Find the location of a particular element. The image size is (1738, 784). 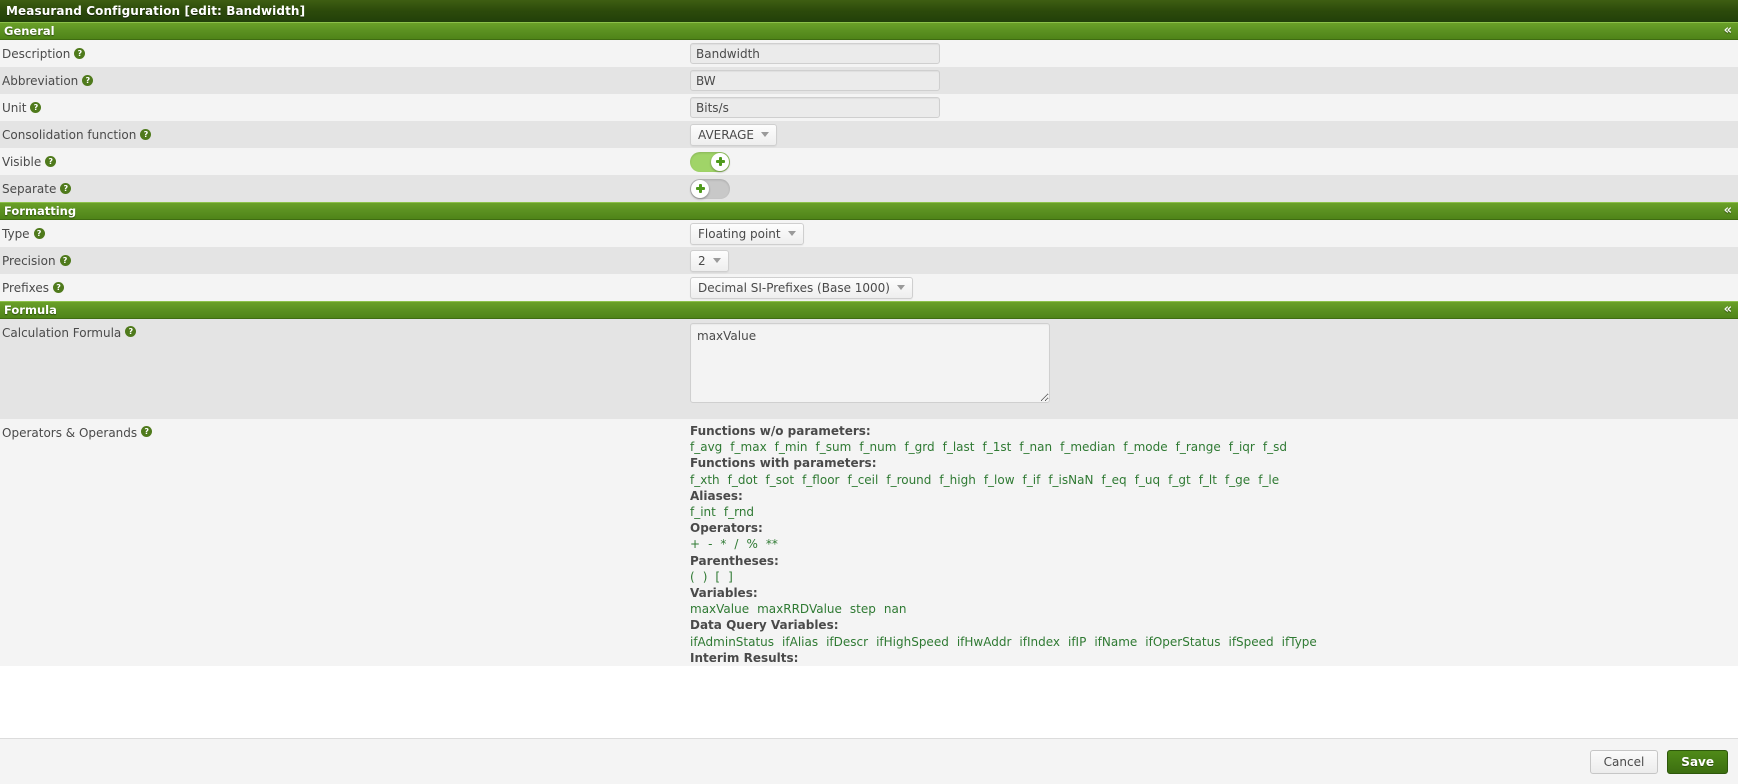

operator-token: f_eq is located at coordinates (1113, 480).